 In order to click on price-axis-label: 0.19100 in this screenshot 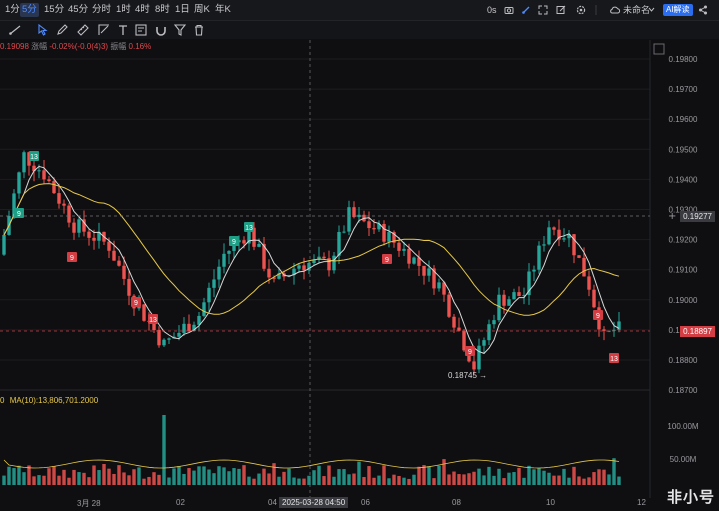, I will do `click(683, 270)`.